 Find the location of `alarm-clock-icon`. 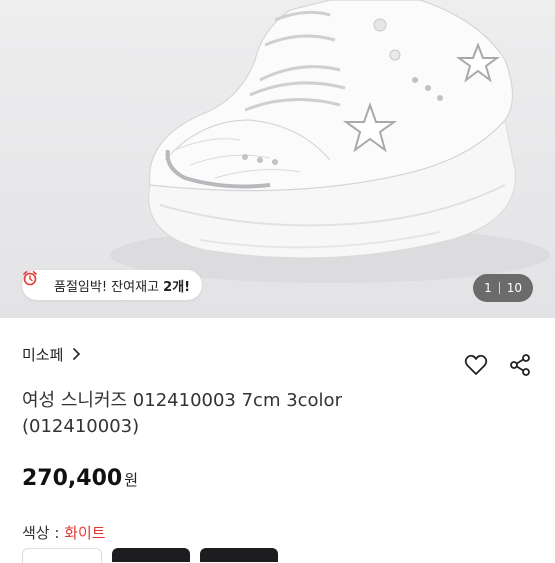

alarm-clock-icon is located at coordinates (35, 282).